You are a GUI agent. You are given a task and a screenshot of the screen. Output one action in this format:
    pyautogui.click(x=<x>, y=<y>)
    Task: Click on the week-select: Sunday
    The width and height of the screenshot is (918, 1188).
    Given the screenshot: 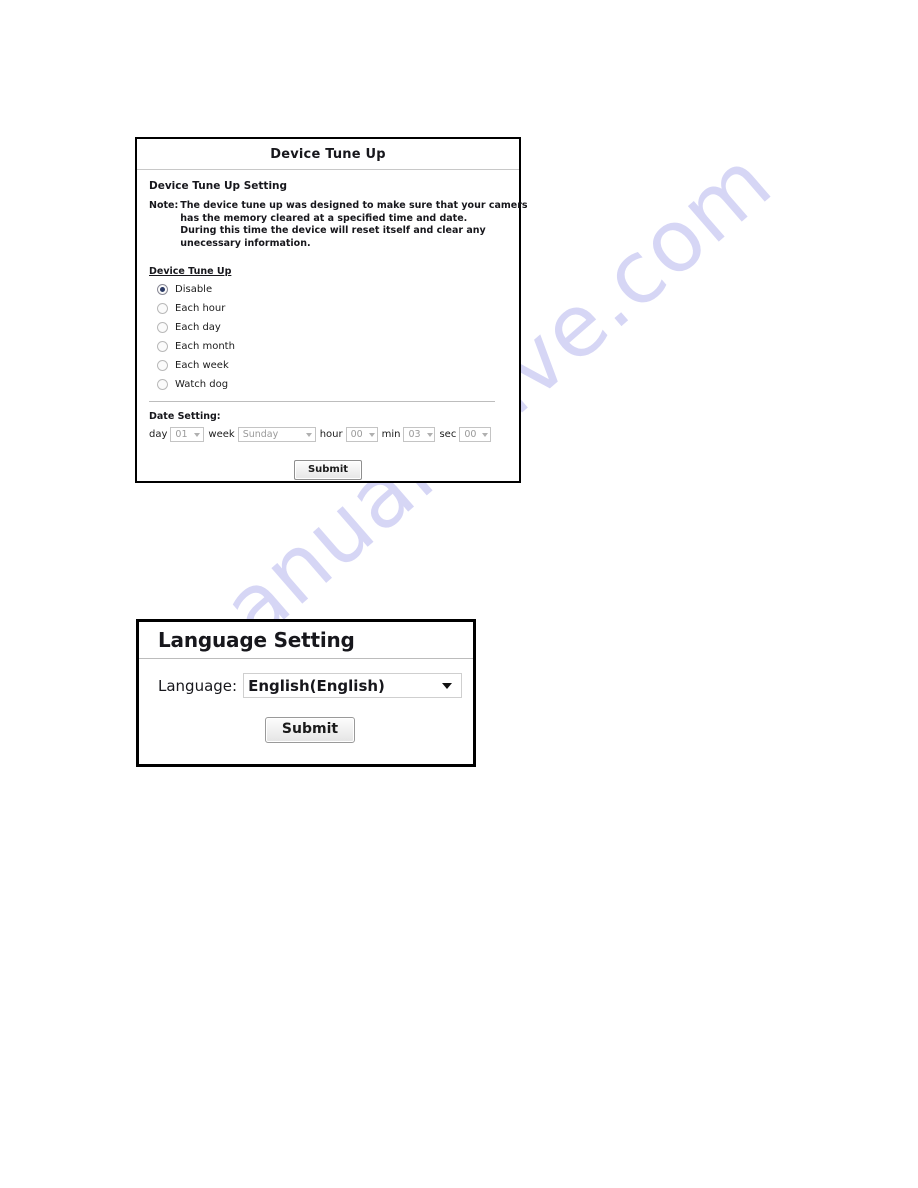 What is the action you would take?
    pyautogui.click(x=276, y=434)
    